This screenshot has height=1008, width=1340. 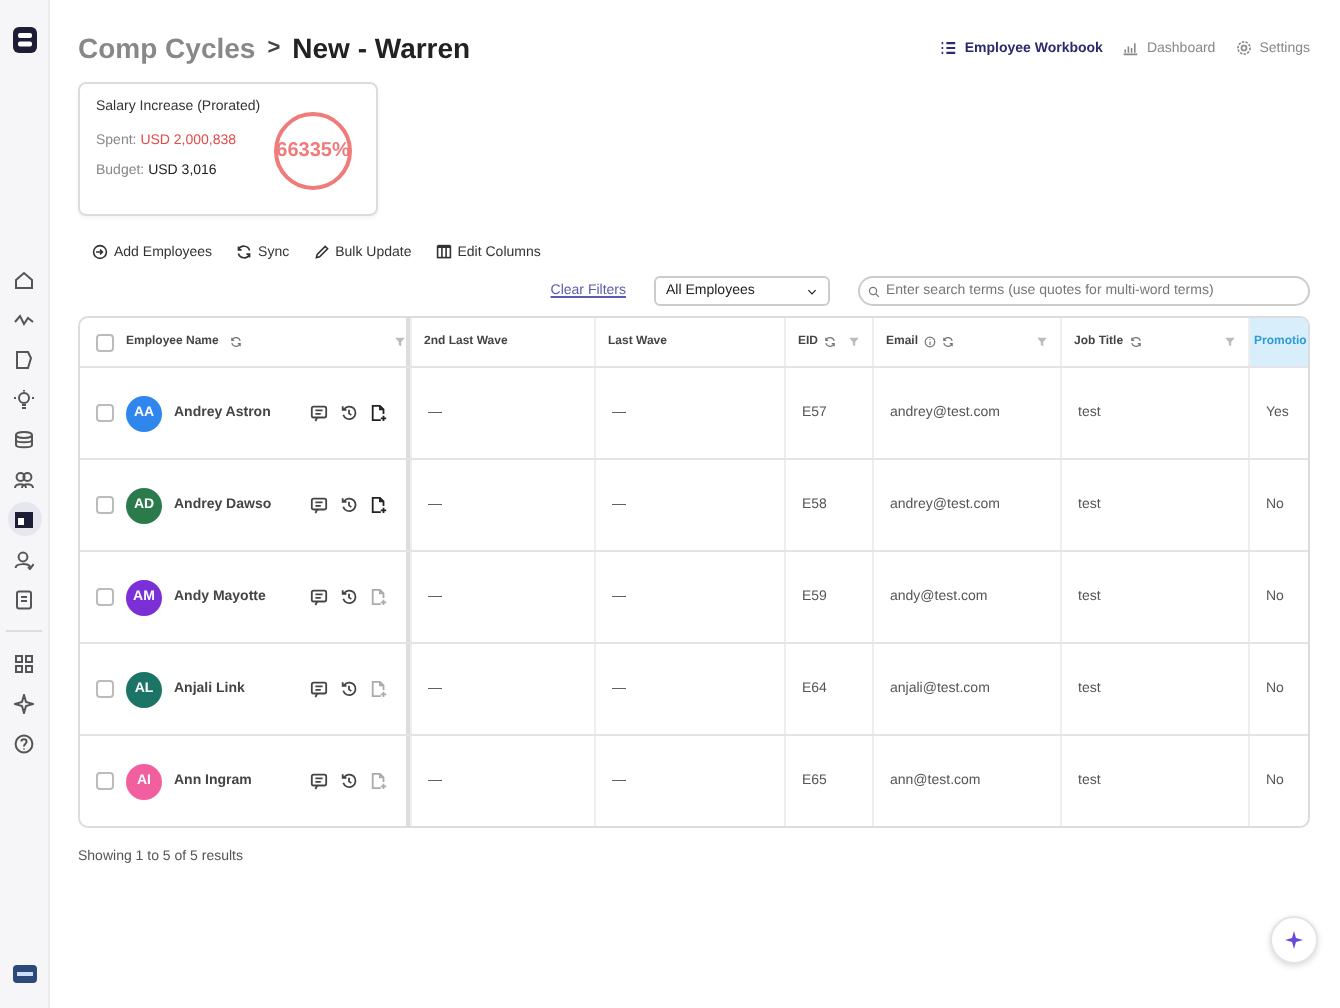 What do you see at coordinates (930, 342) in the screenshot?
I see `info-icon` at bounding box center [930, 342].